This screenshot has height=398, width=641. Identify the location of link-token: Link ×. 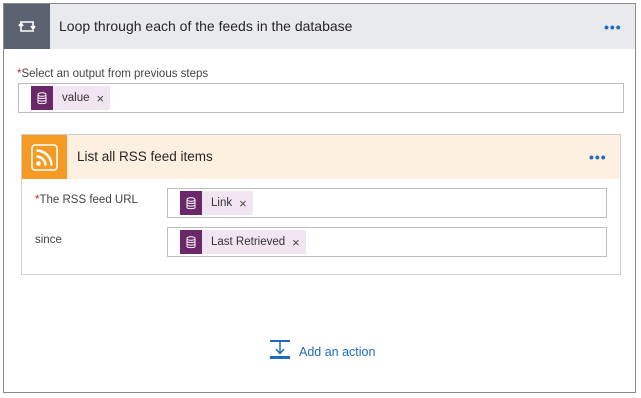
(216, 203).